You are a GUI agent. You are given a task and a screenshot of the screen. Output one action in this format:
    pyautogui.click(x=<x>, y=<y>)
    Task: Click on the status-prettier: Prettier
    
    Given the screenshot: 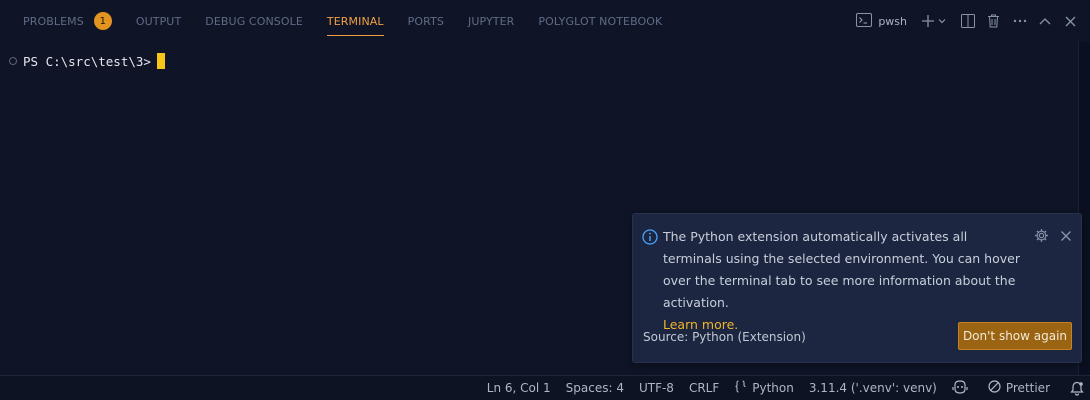 What is the action you would take?
    pyautogui.click(x=1019, y=388)
    